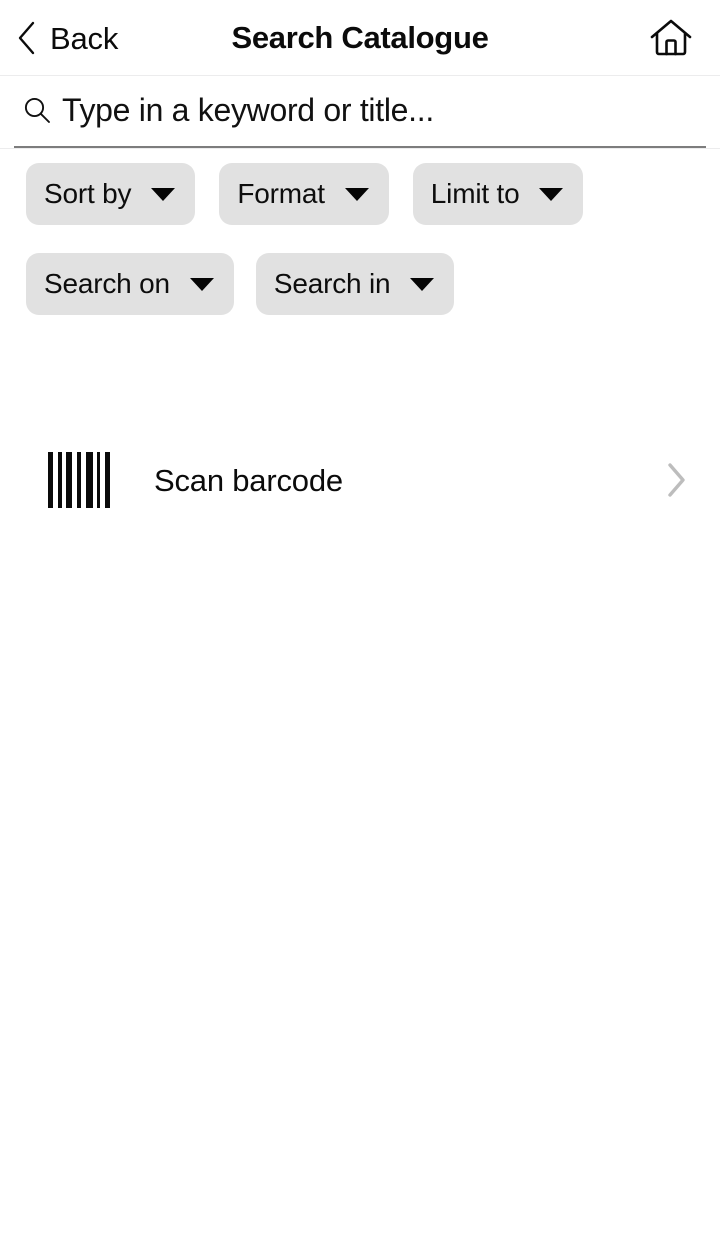 The height and width of the screenshot is (1245, 720). I want to click on filter-chip-sort-by: Sort by, so click(111, 194).